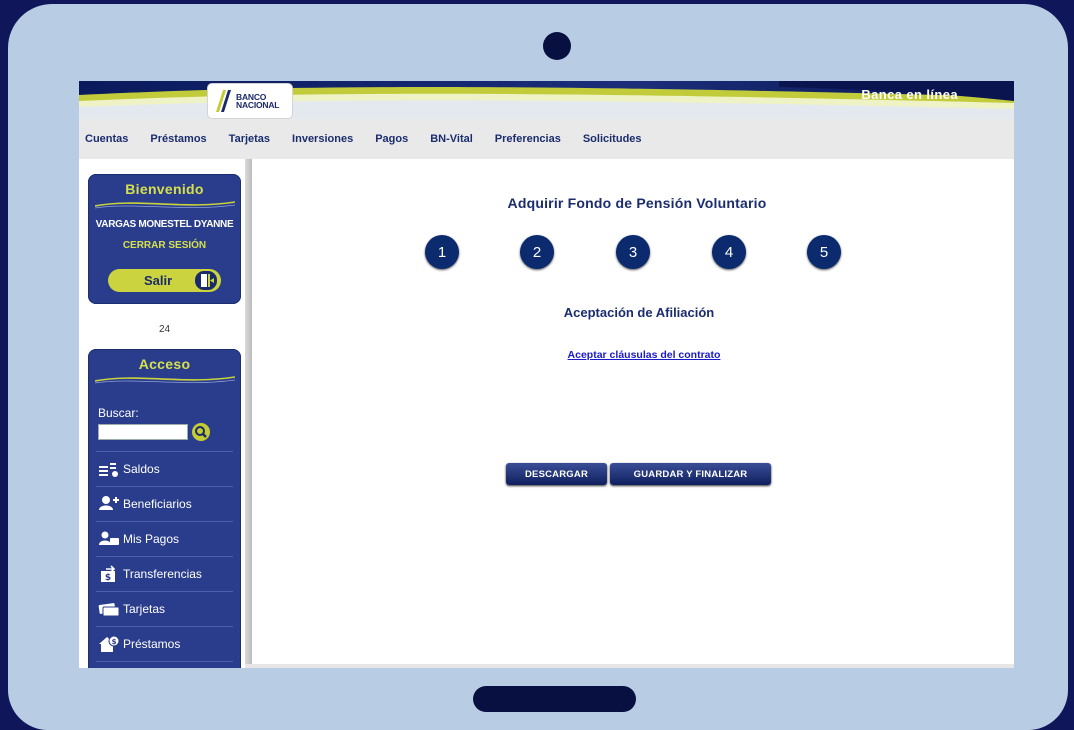  I want to click on nav-pagos: Pagos, so click(391, 139).